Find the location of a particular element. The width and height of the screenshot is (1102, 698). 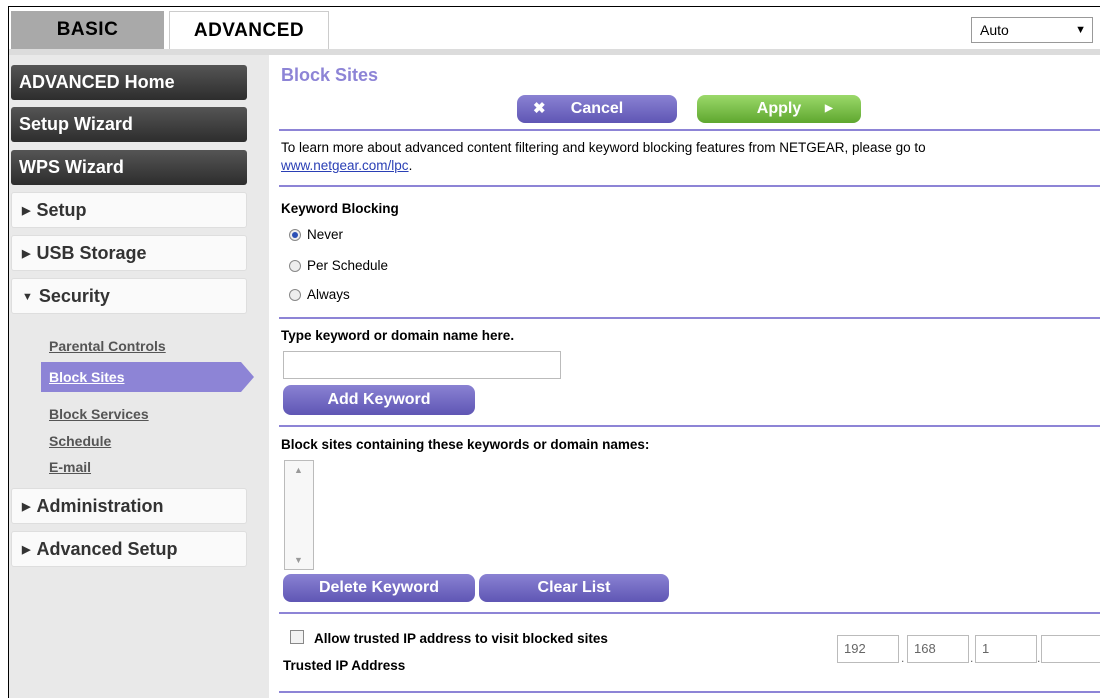

blocked-keywords-list: ▲ ▼ is located at coordinates (299, 515).